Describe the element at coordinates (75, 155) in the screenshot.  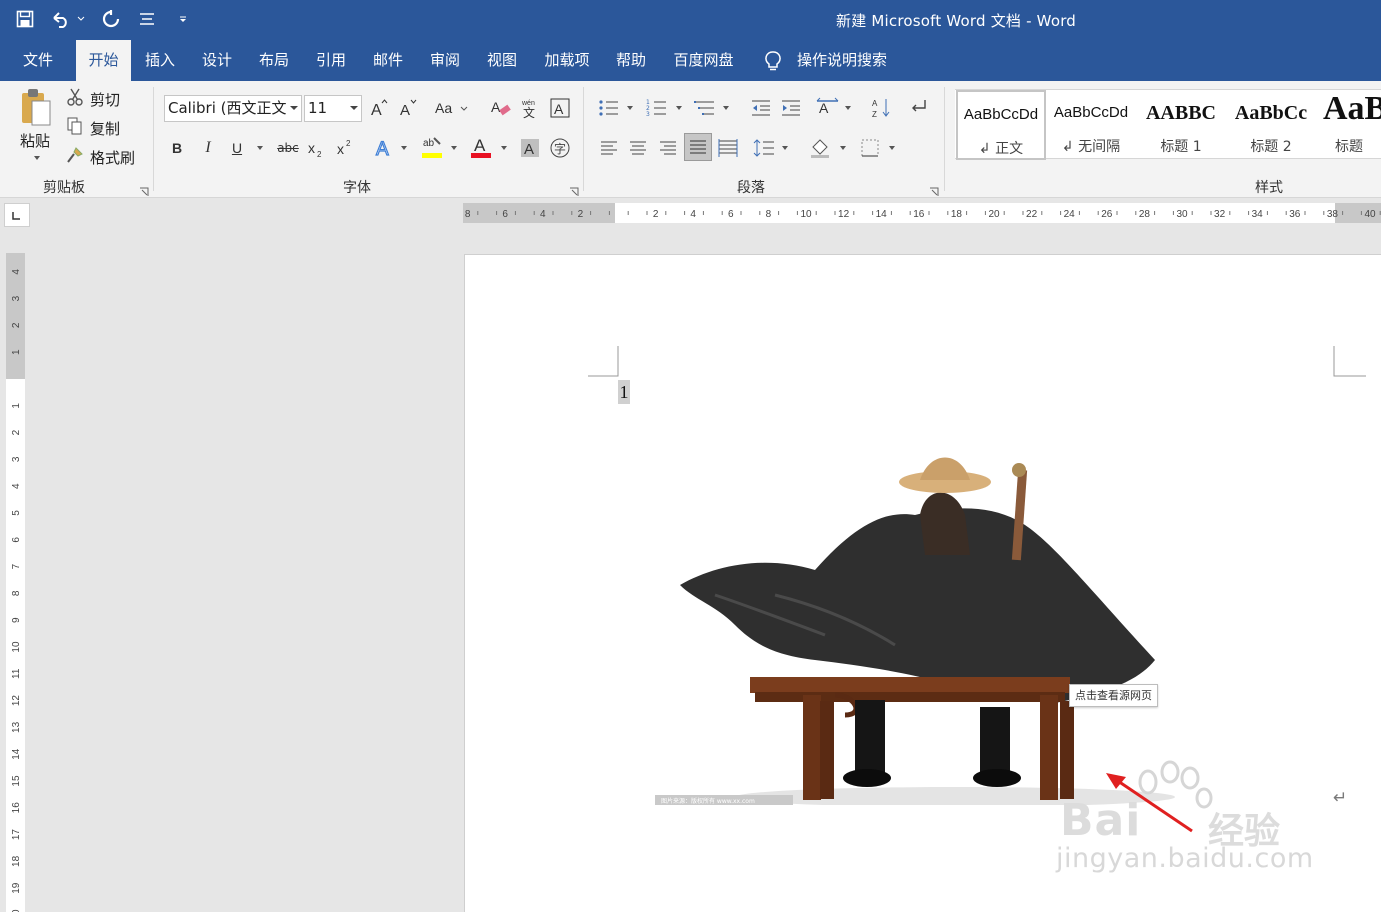
I see `format-painter-icon` at that location.